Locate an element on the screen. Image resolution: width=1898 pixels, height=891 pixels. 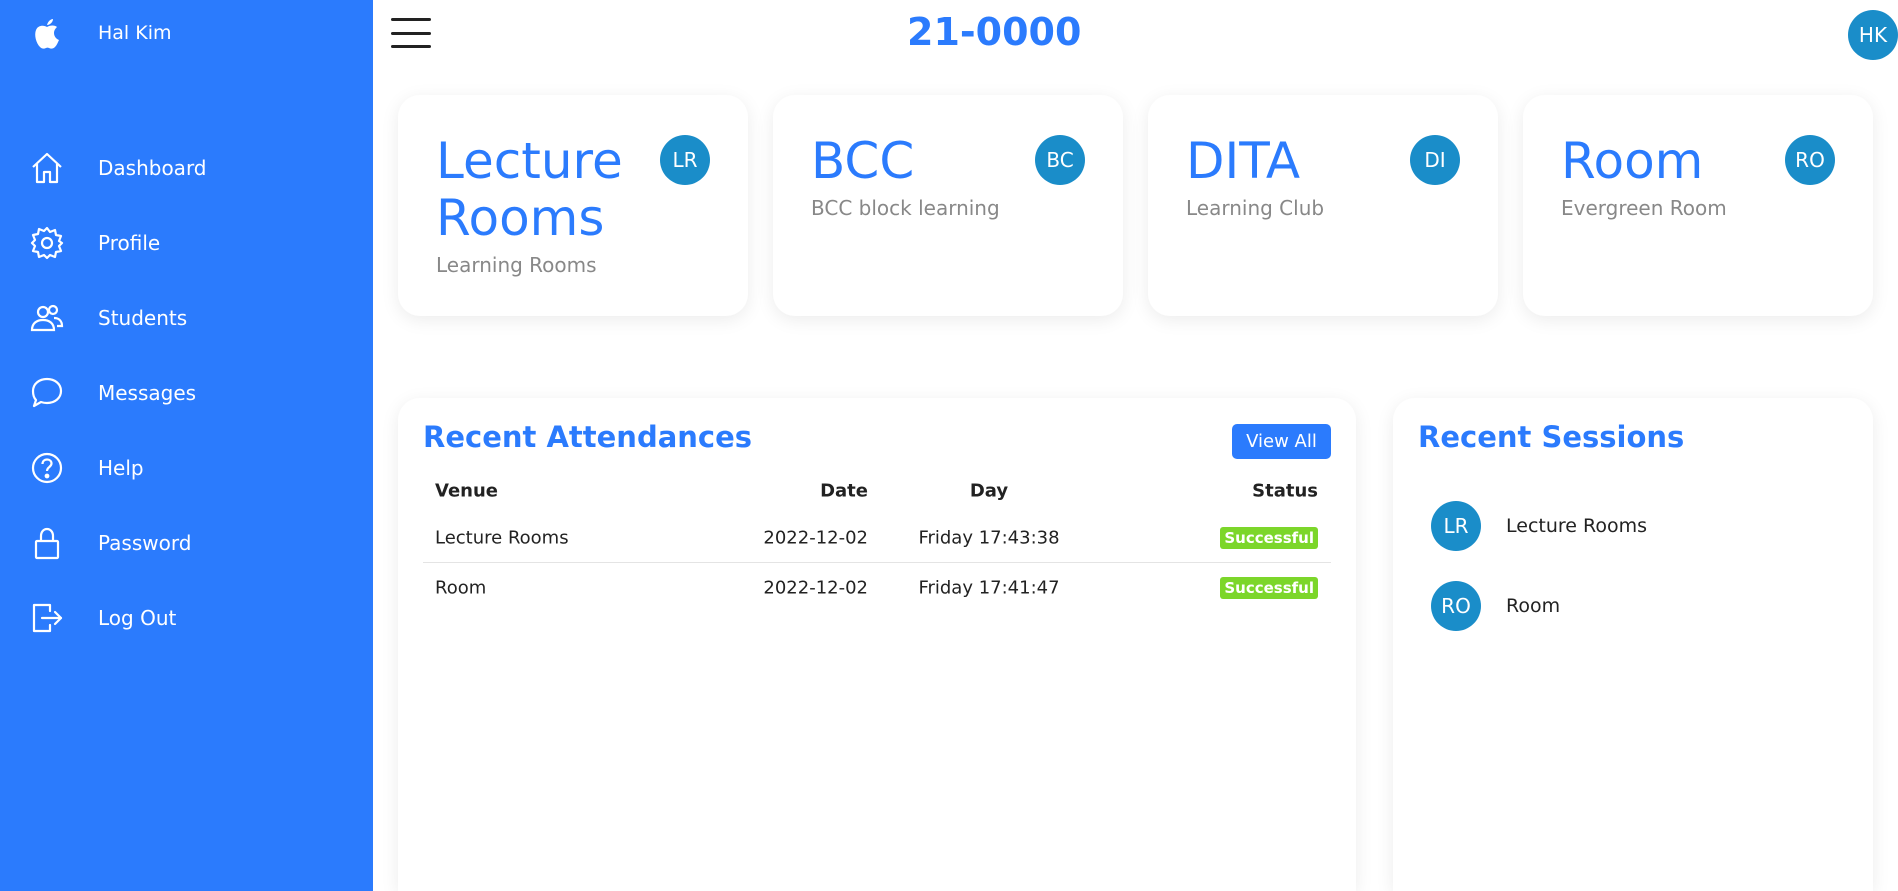
sidebar-nav: Dashboard Profile Students Messages Help is located at coordinates (186, 392).